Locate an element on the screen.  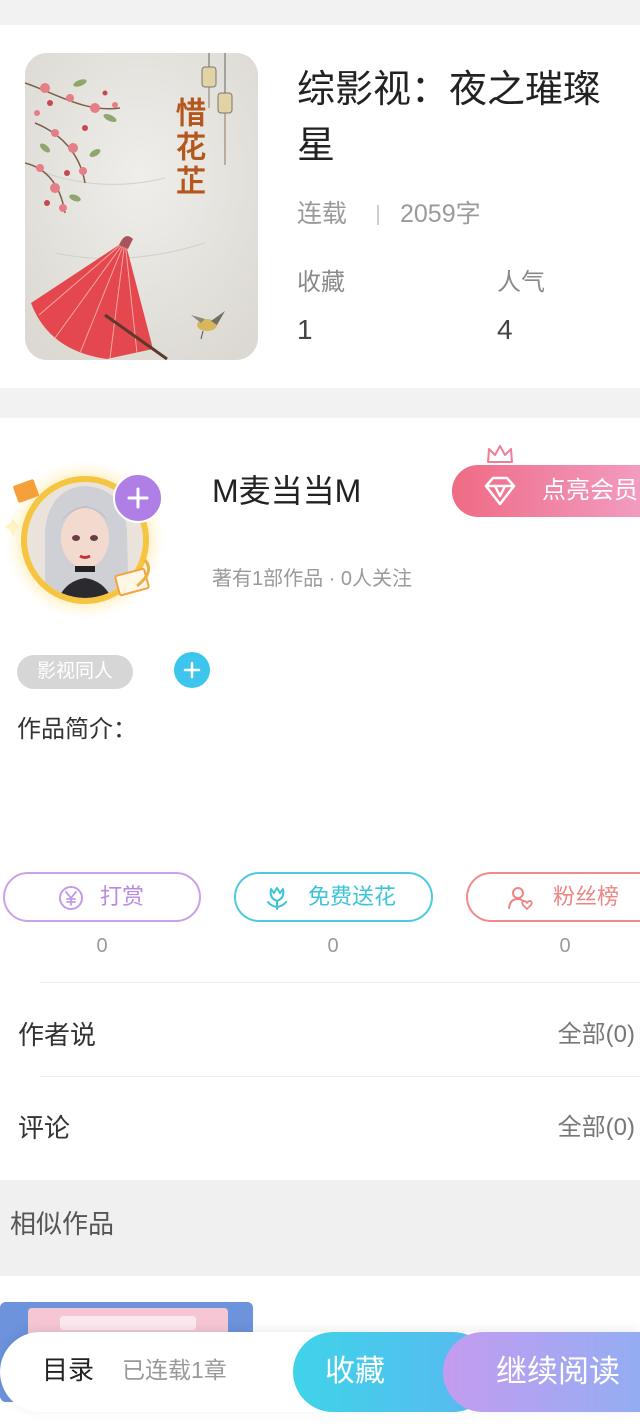
book-cover: 惜花芷 is located at coordinates (141, 206).